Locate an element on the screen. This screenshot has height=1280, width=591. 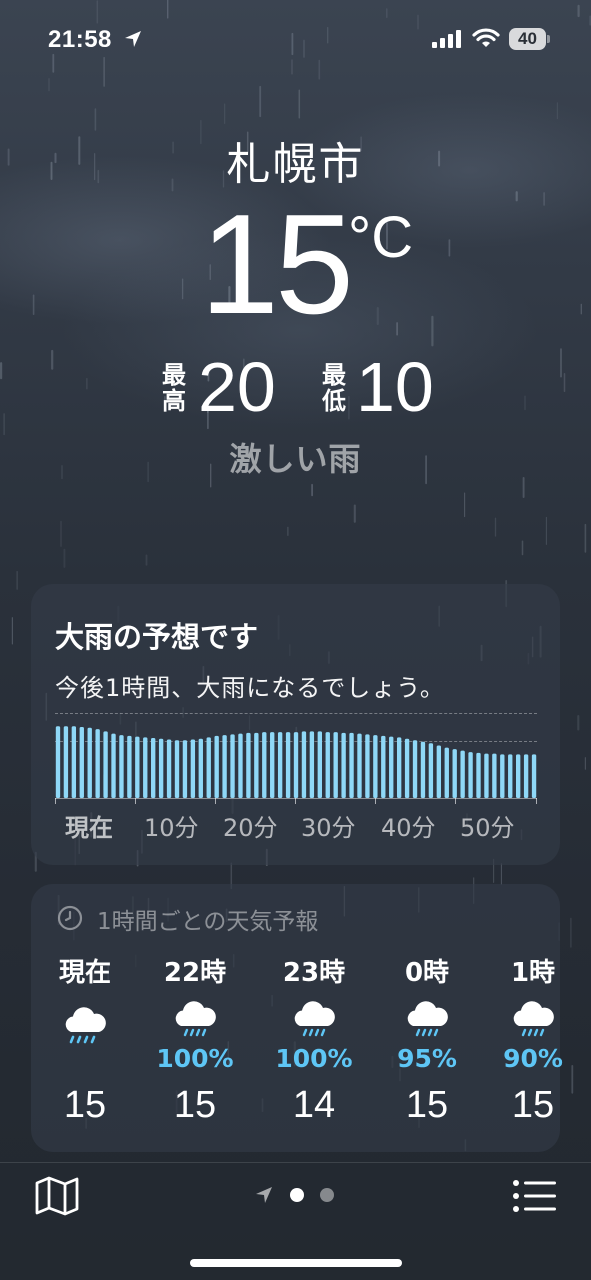
hour-item: 22時 100% 15 is located at coordinates (195, 1047).